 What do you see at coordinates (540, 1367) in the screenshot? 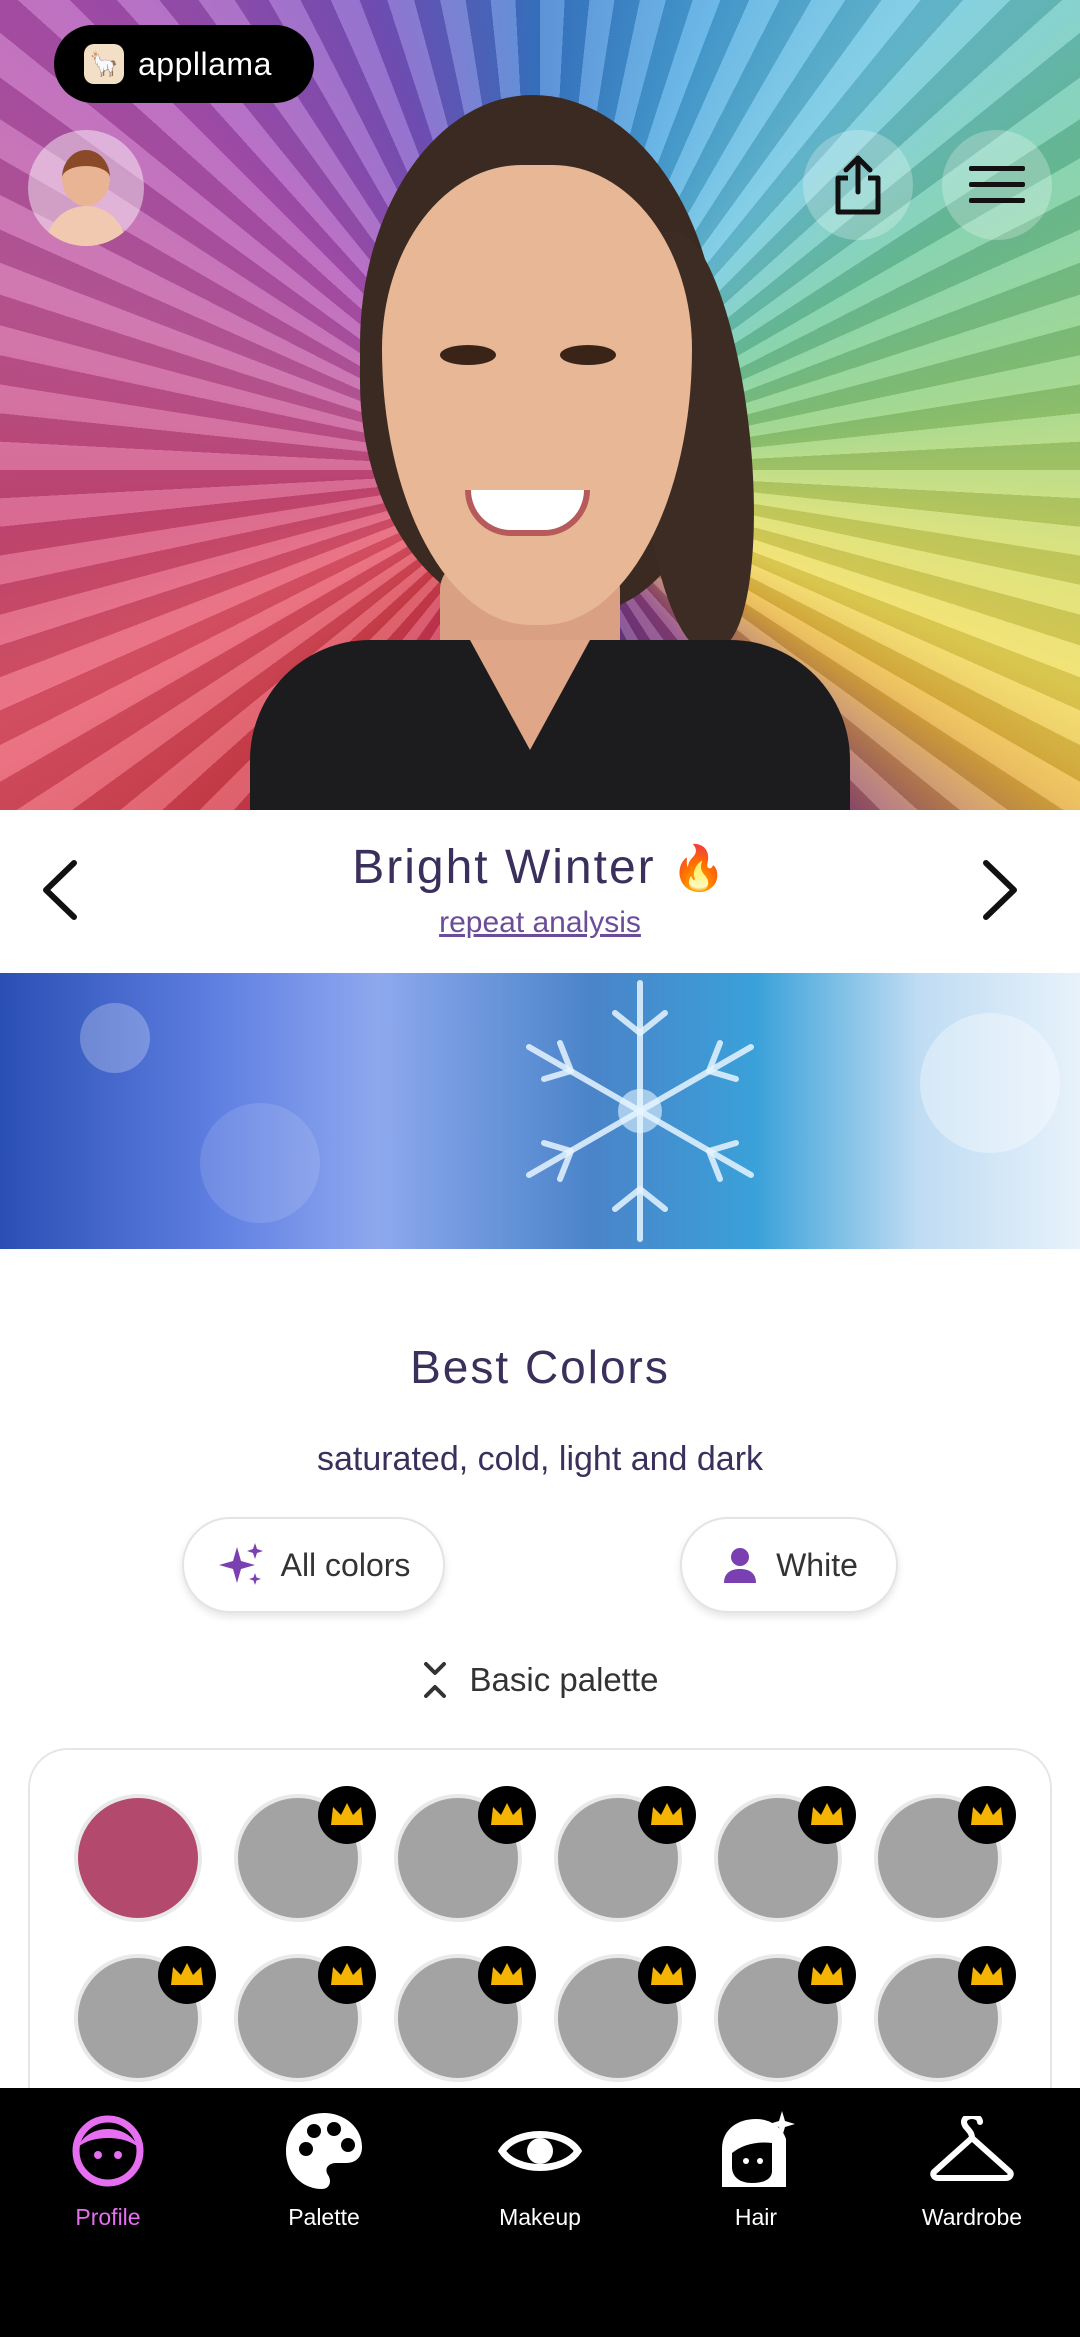
I see `best-colors-title: Best Colors` at bounding box center [540, 1367].